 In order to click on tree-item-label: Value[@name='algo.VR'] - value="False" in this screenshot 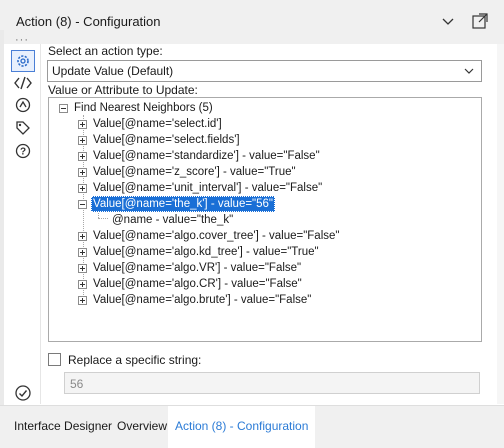, I will do `click(197, 268)`.